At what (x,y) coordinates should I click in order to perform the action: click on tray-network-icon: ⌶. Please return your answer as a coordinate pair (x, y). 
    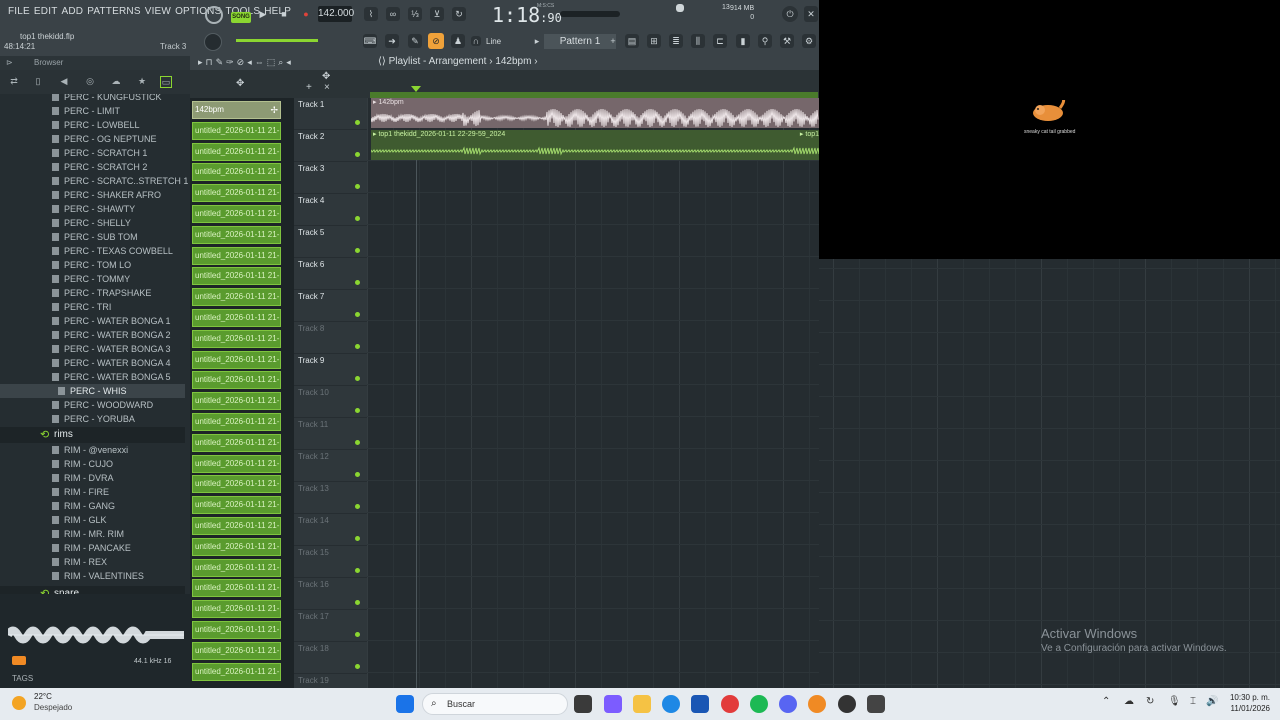
    Looking at the image, I should click on (1193, 701).